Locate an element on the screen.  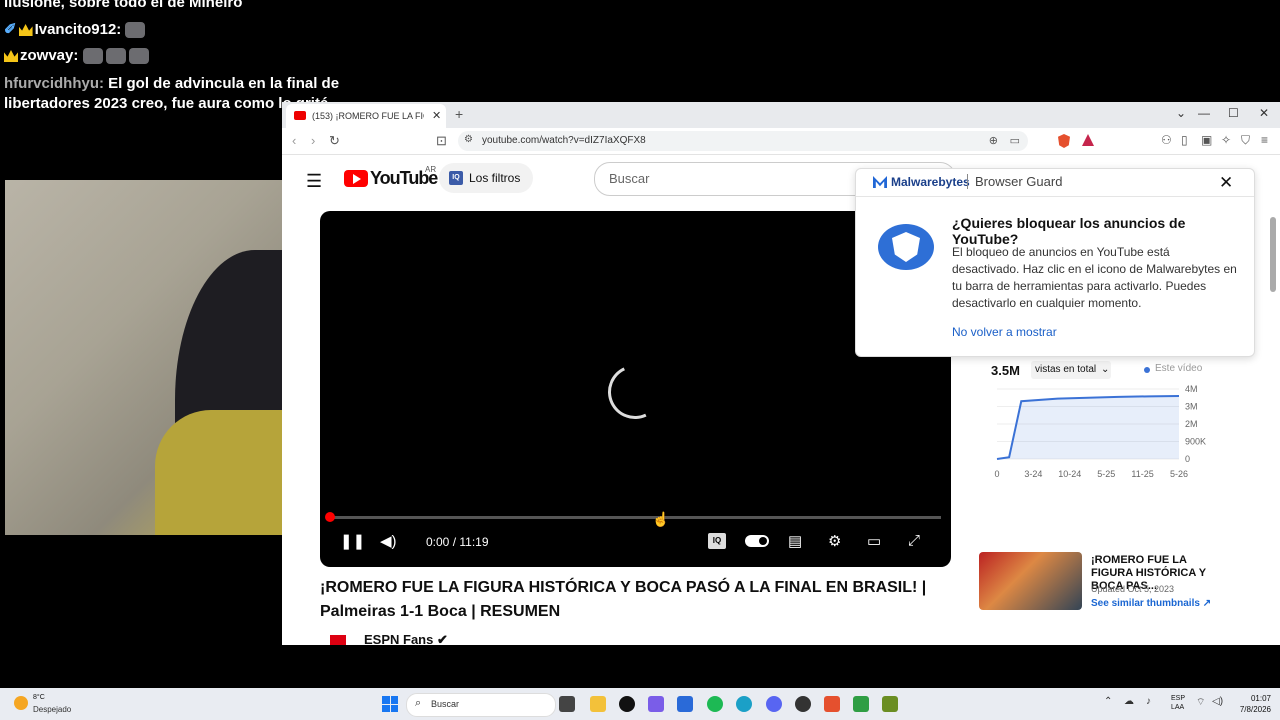
tab-search-button: ⌄ is located at coordinates (1181, 113).